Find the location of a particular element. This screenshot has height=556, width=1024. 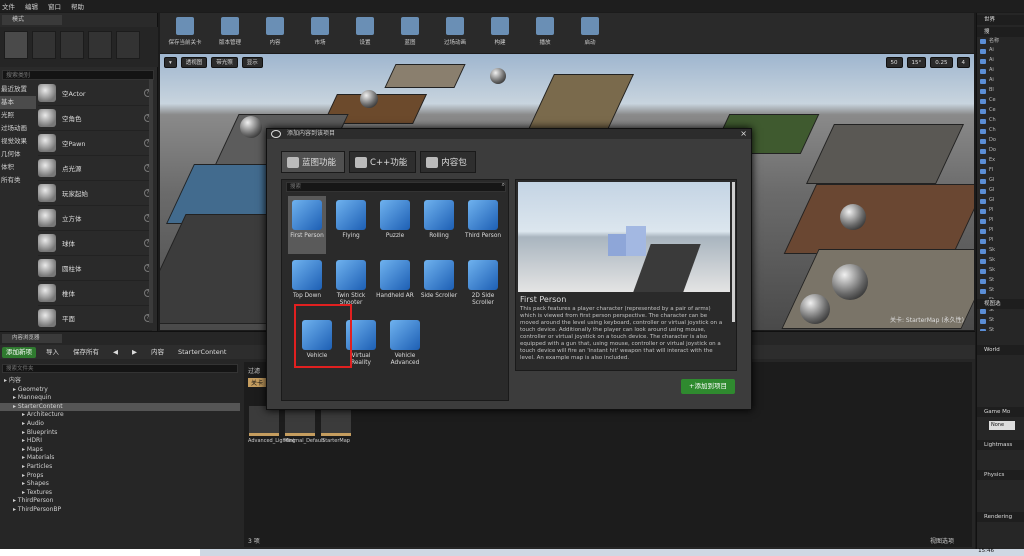

paint-mode-icon is located at coordinates (44, 45).